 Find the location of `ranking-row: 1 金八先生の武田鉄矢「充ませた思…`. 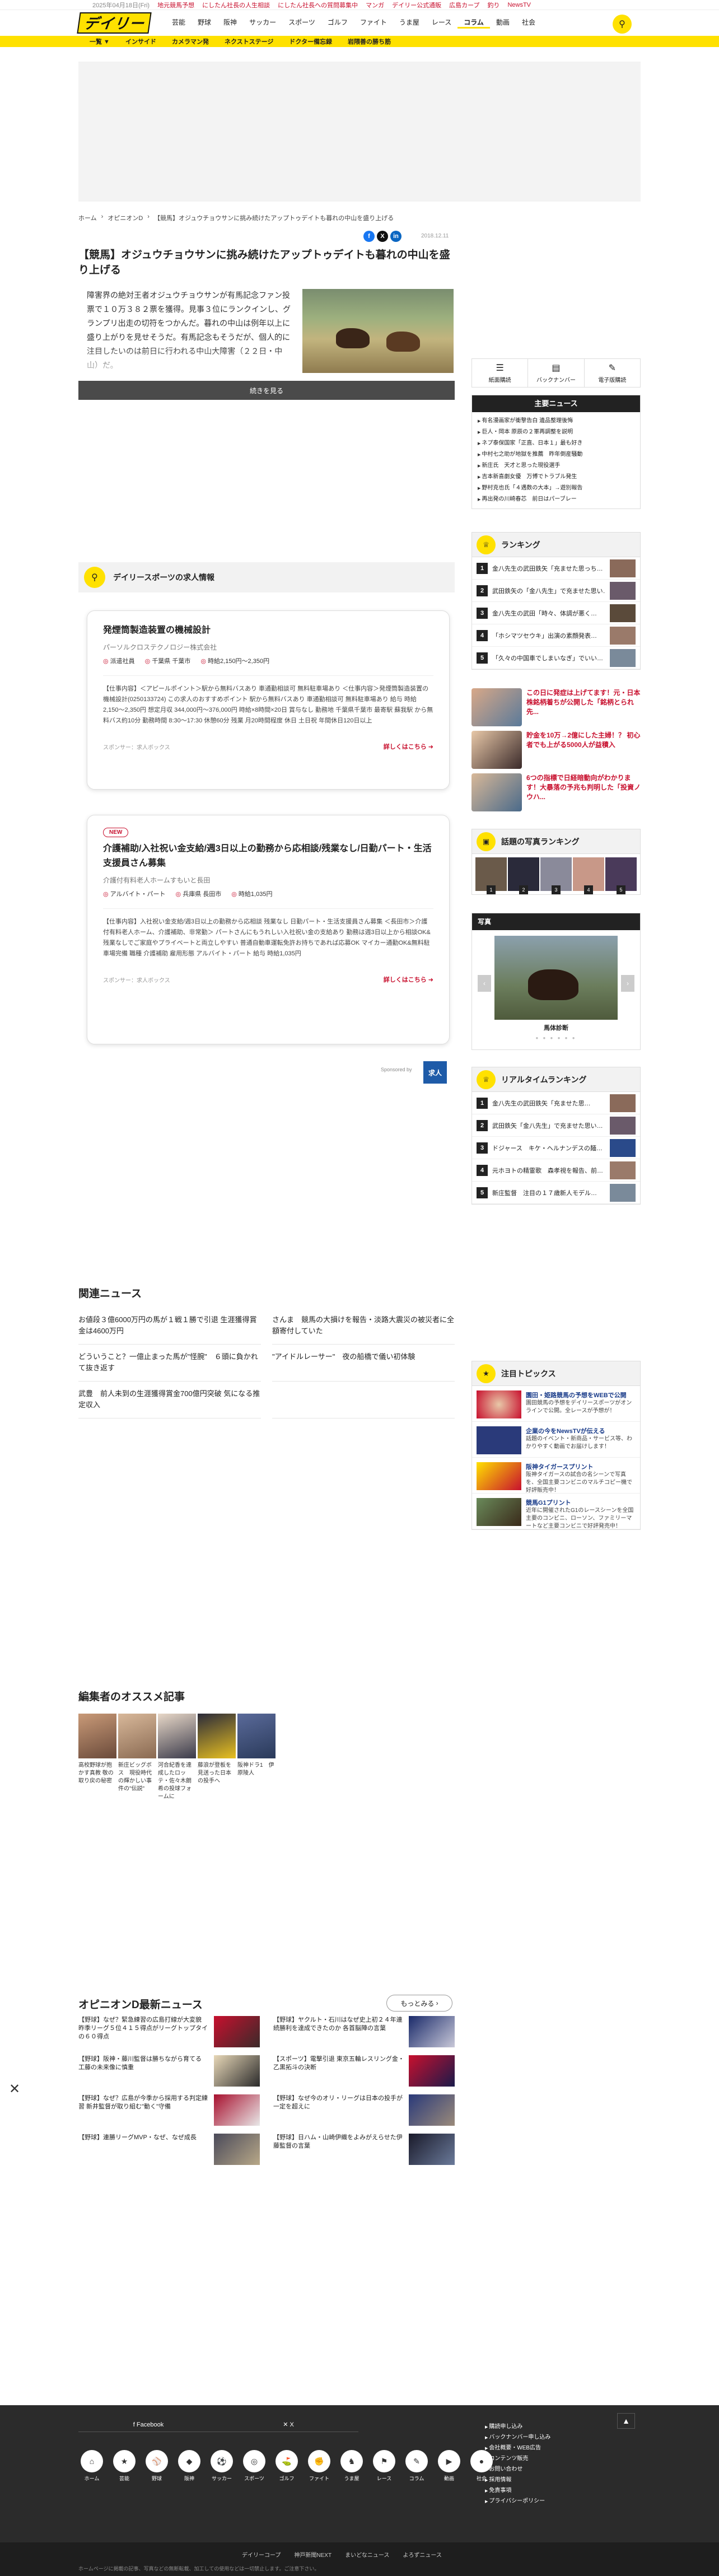

ranking-row: 1 金八先生の武田鉄矢「充ませた思… is located at coordinates (556, 1103).